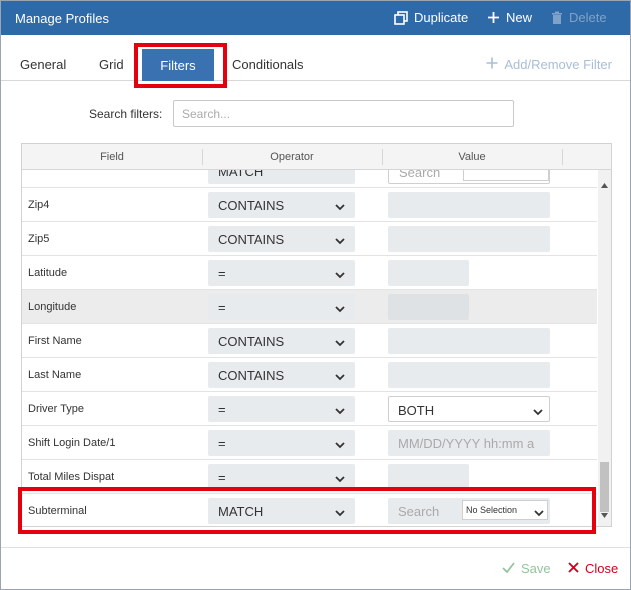 This screenshot has height=590, width=631. I want to click on selection-value: No Selection, so click(492, 510).